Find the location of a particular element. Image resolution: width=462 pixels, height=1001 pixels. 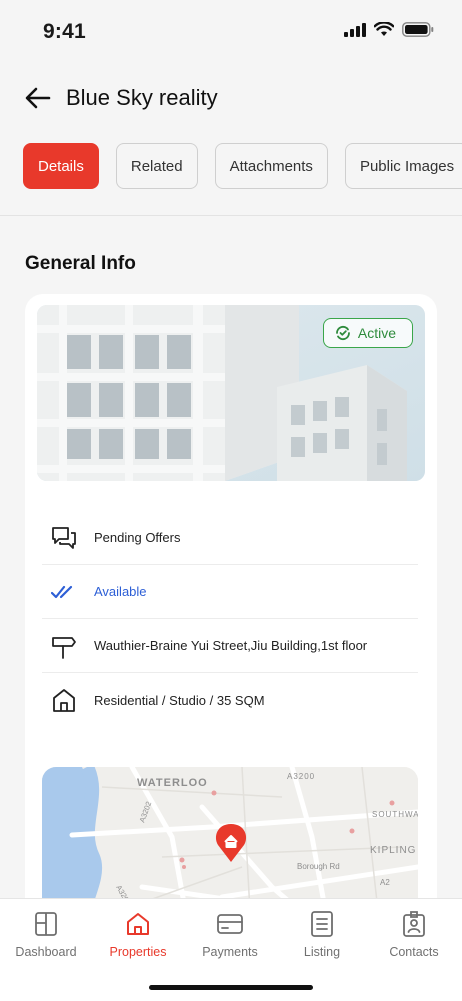

map-label-kipling: KIPLING is located at coordinates (393, 850).